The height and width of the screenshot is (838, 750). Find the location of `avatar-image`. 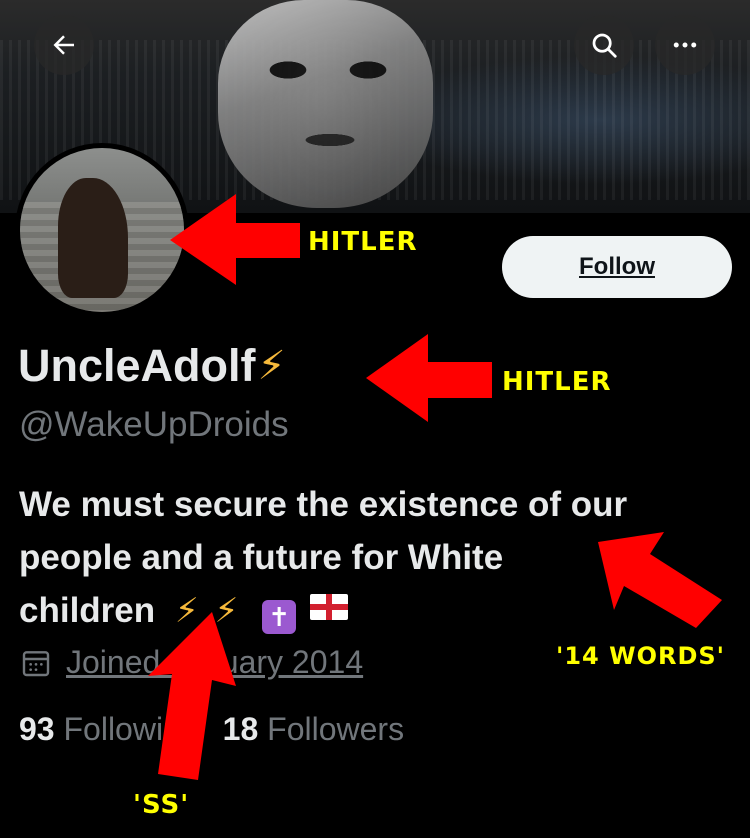

avatar-image is located at coordinates (102, 230).